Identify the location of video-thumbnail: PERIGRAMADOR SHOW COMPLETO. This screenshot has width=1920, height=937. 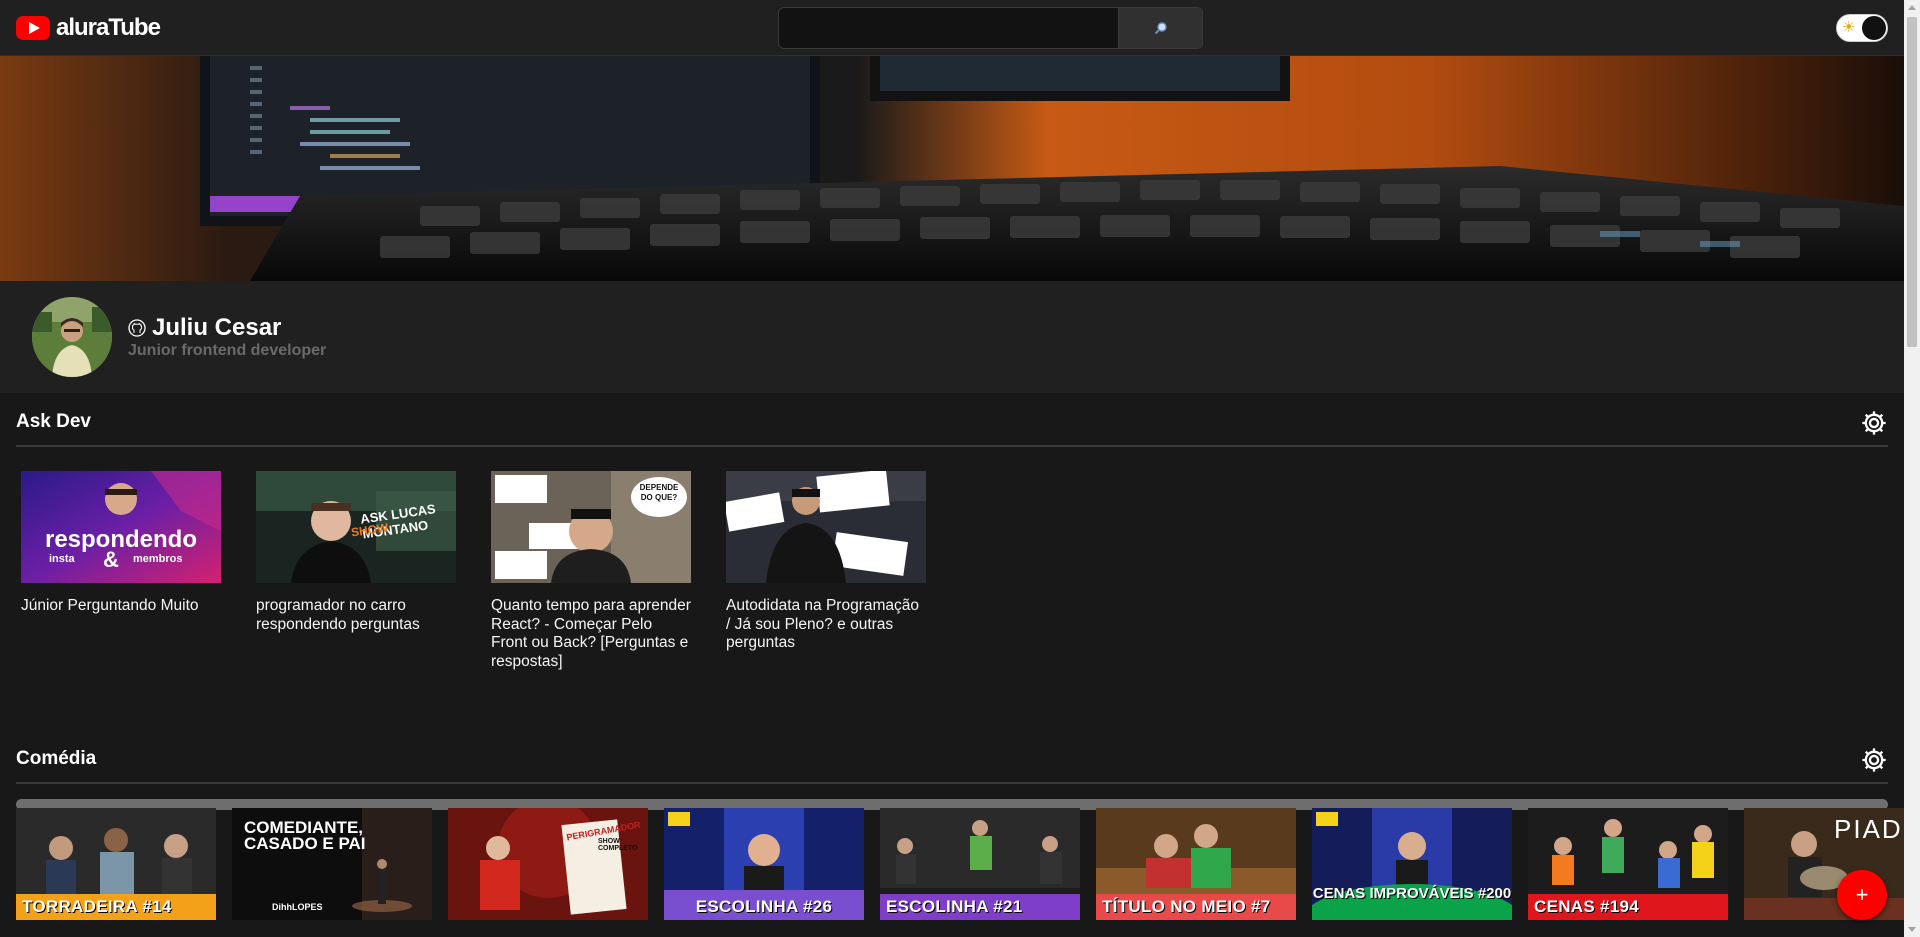
(548, 864).